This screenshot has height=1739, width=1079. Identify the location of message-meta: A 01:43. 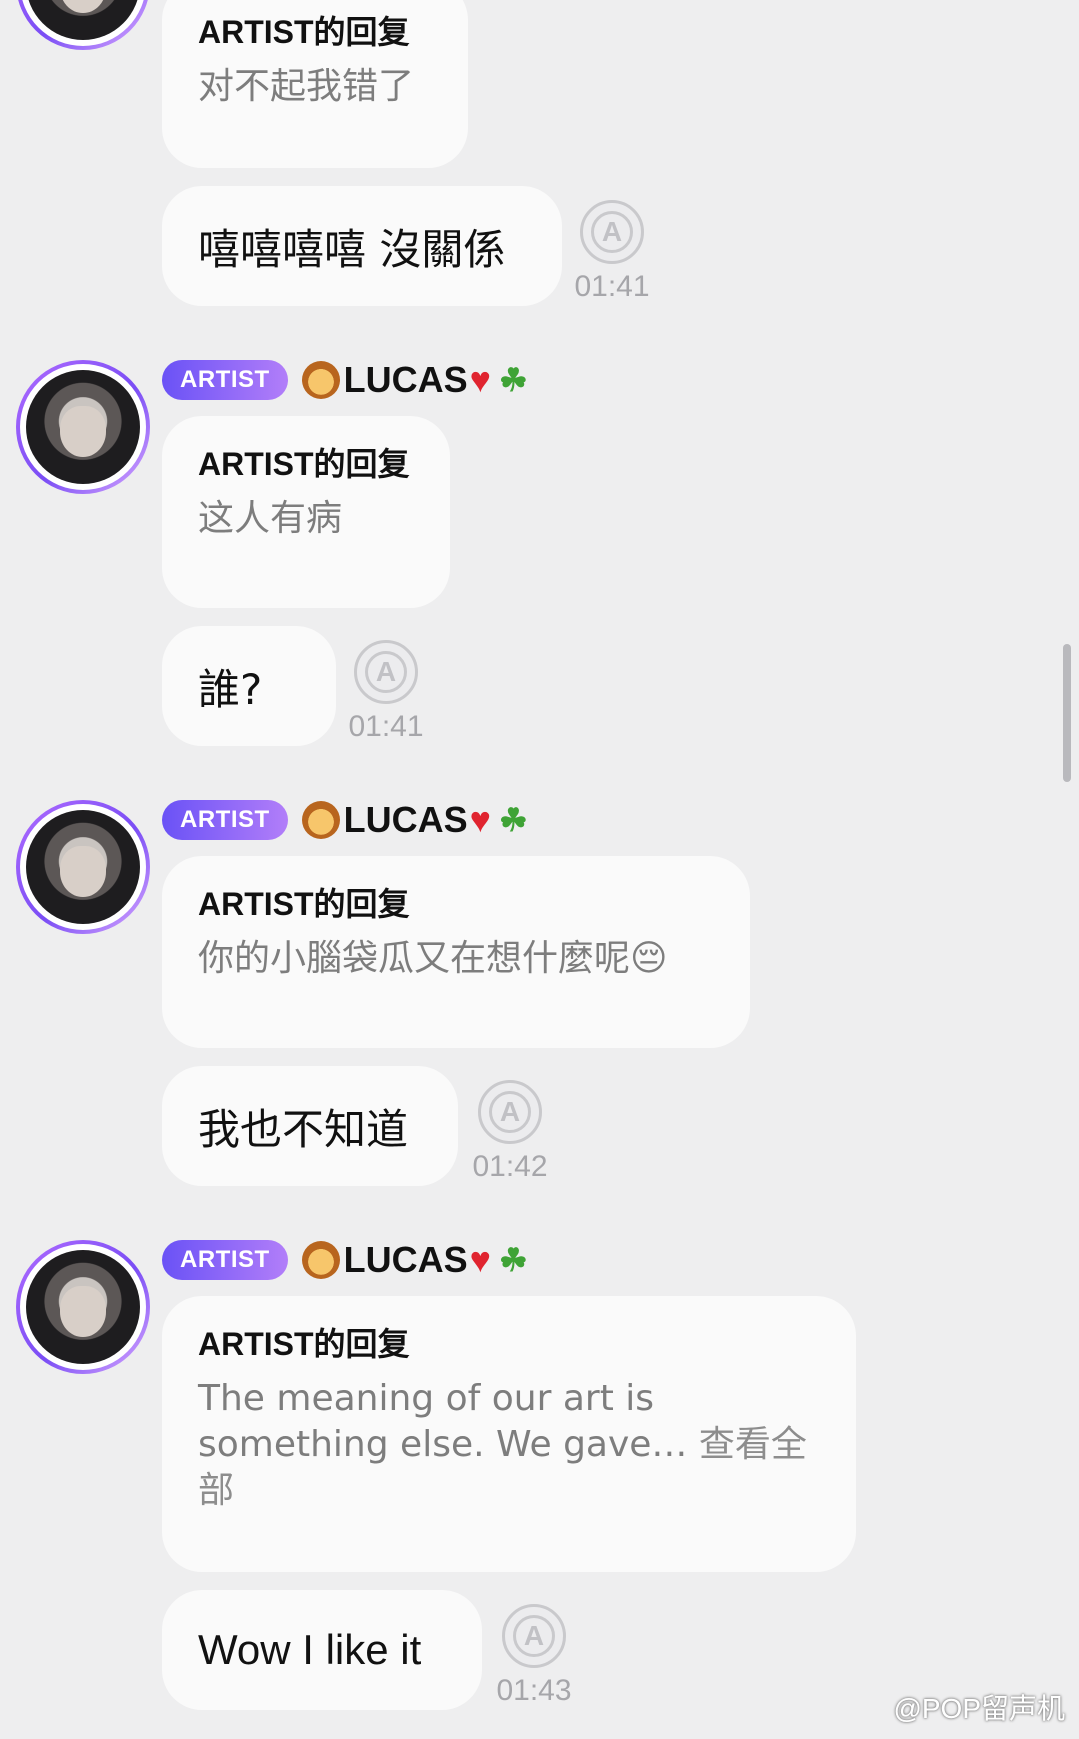
(534, 1656).